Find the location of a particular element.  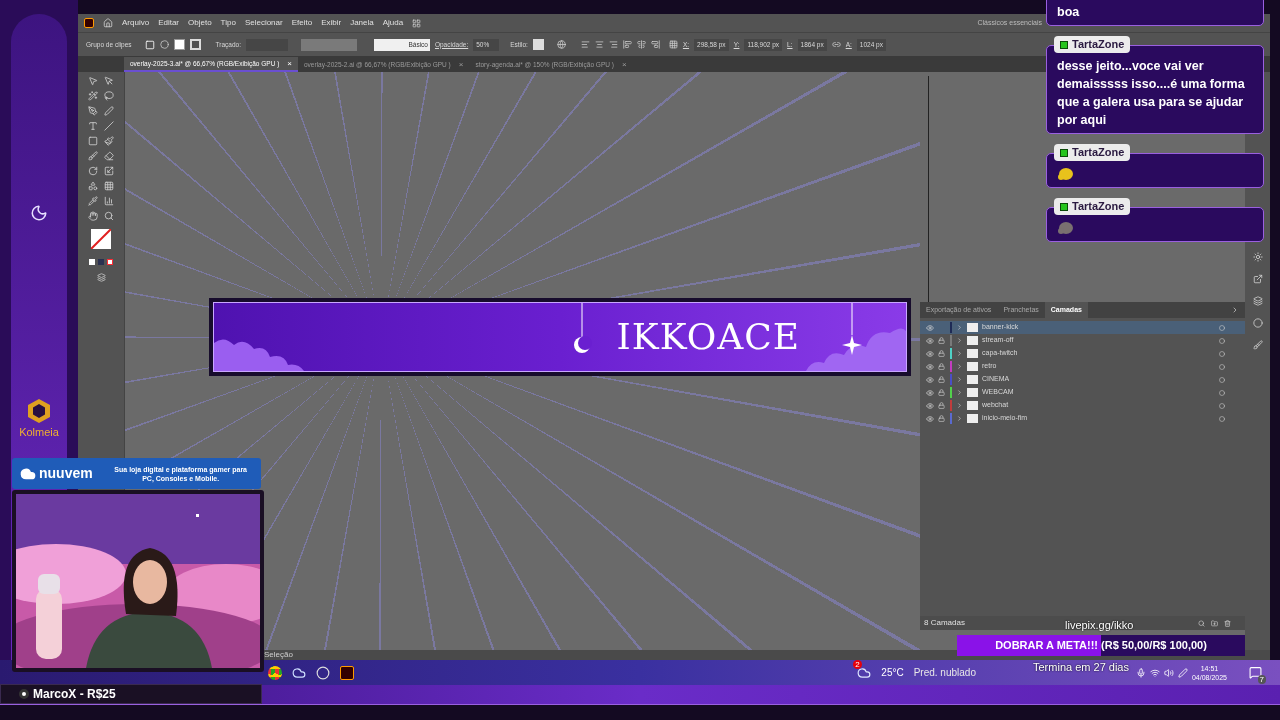

line-icon is located at coordinates (109, 126).